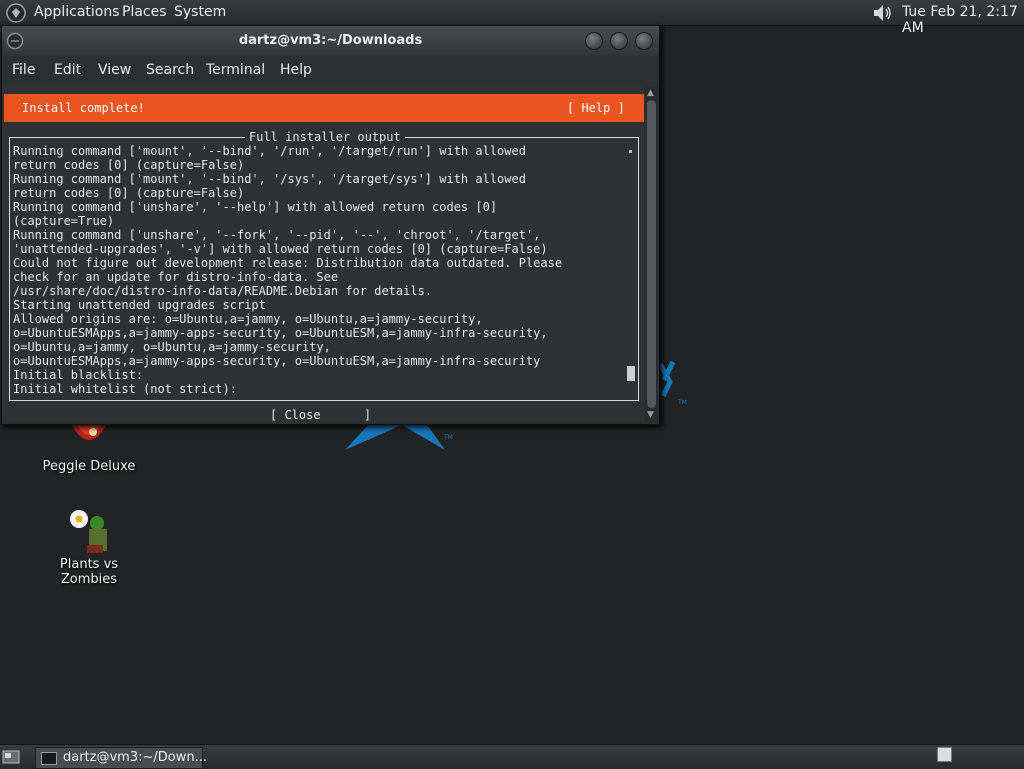 The image size is (1024, 769). Describe the element at coordinates (114, 70) in the screenshot. I see `menu-view: View` at that location.